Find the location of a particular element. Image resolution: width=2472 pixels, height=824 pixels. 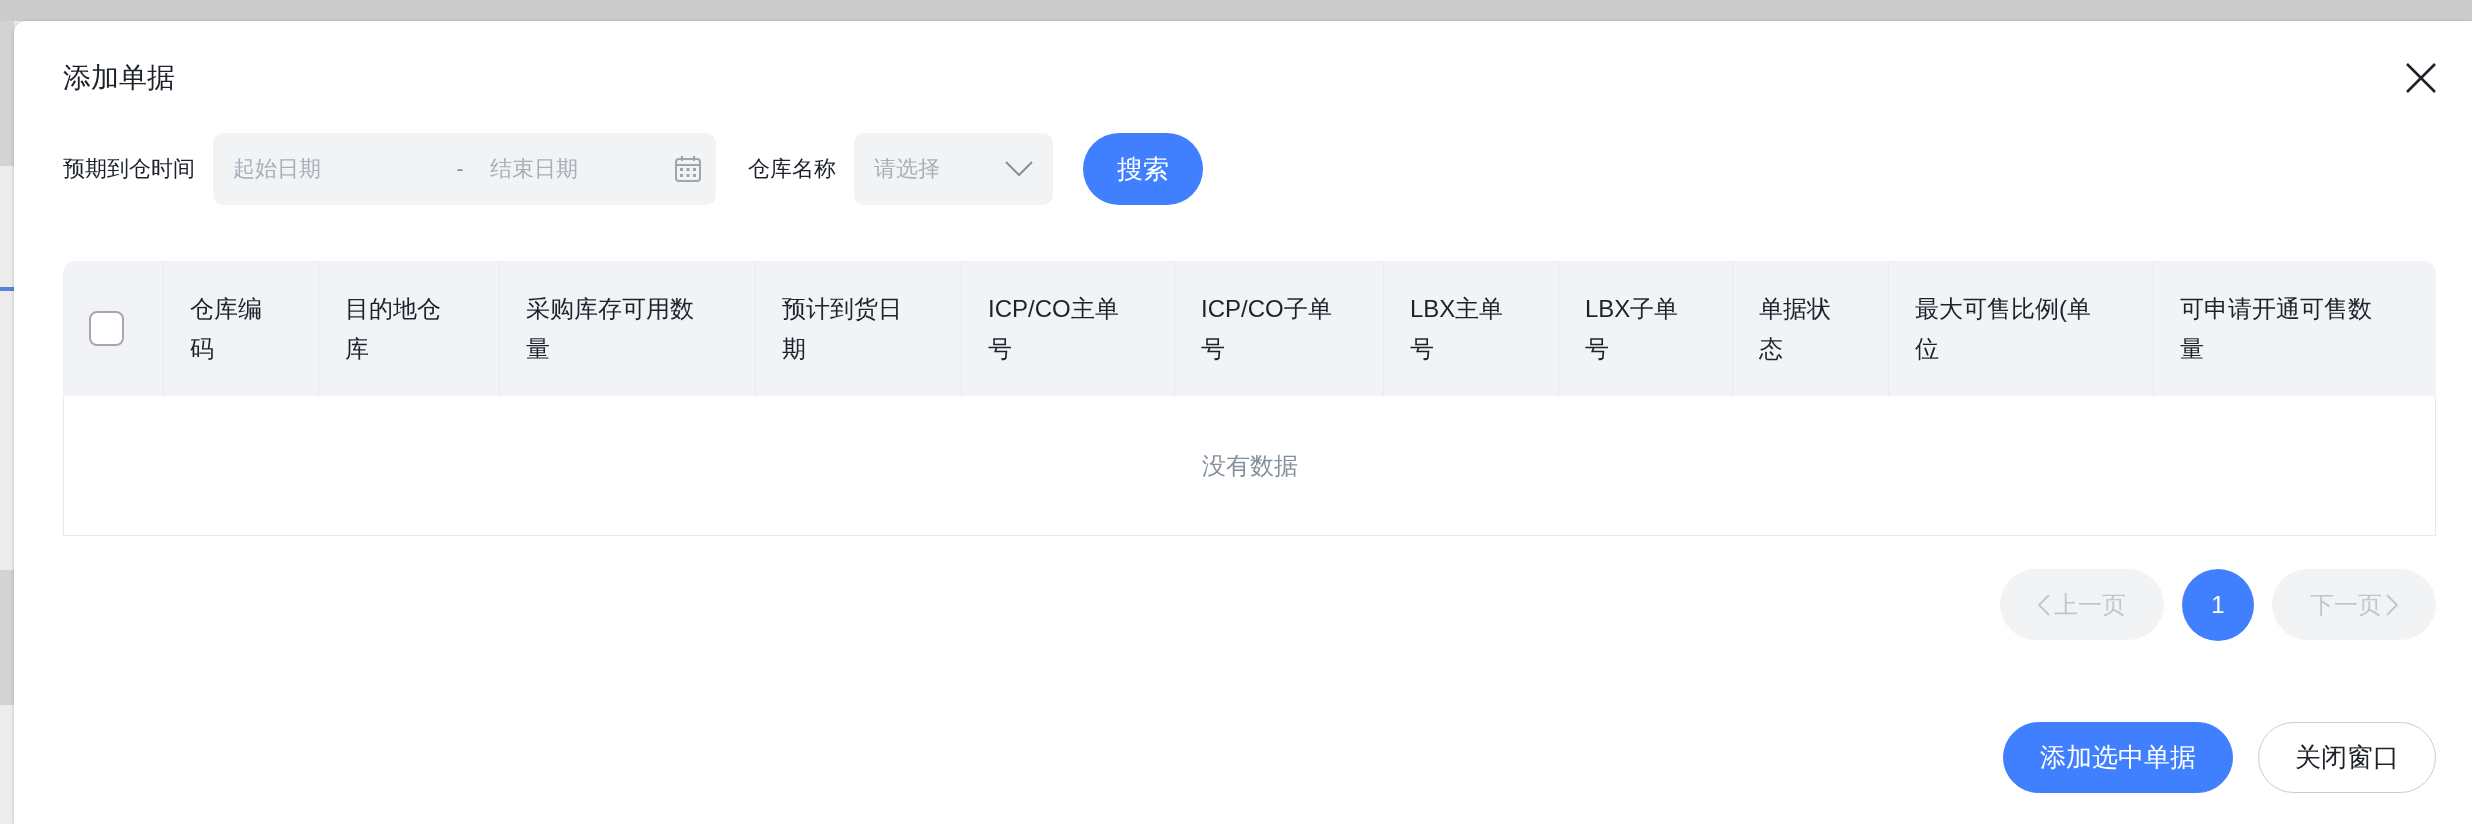

calendar-icon is located at coordinates (688, 169).